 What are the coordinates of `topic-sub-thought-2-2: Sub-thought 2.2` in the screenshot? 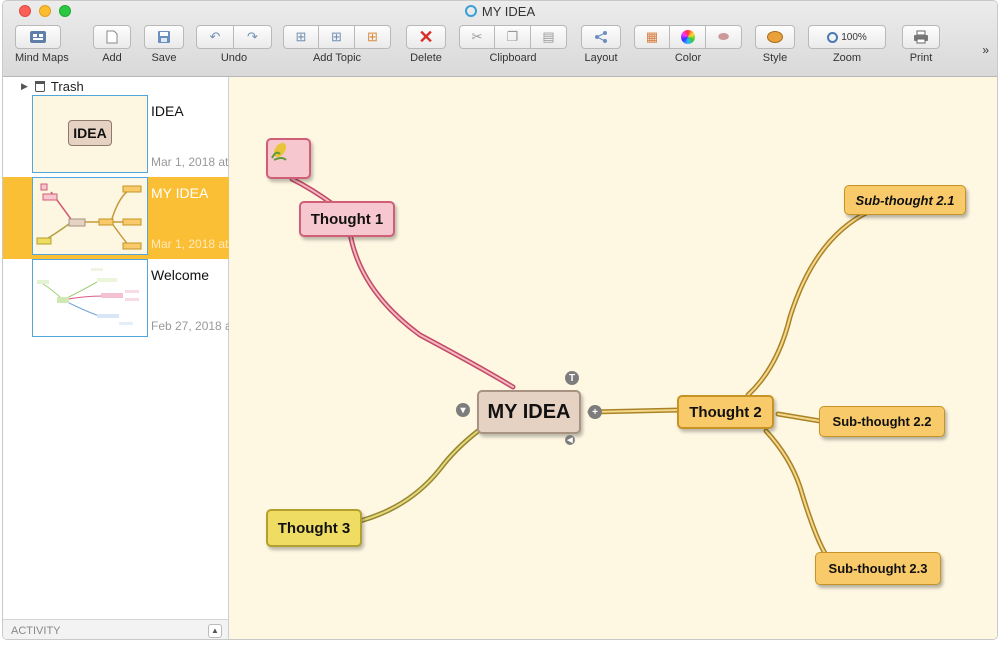 It's located at (882, 421).